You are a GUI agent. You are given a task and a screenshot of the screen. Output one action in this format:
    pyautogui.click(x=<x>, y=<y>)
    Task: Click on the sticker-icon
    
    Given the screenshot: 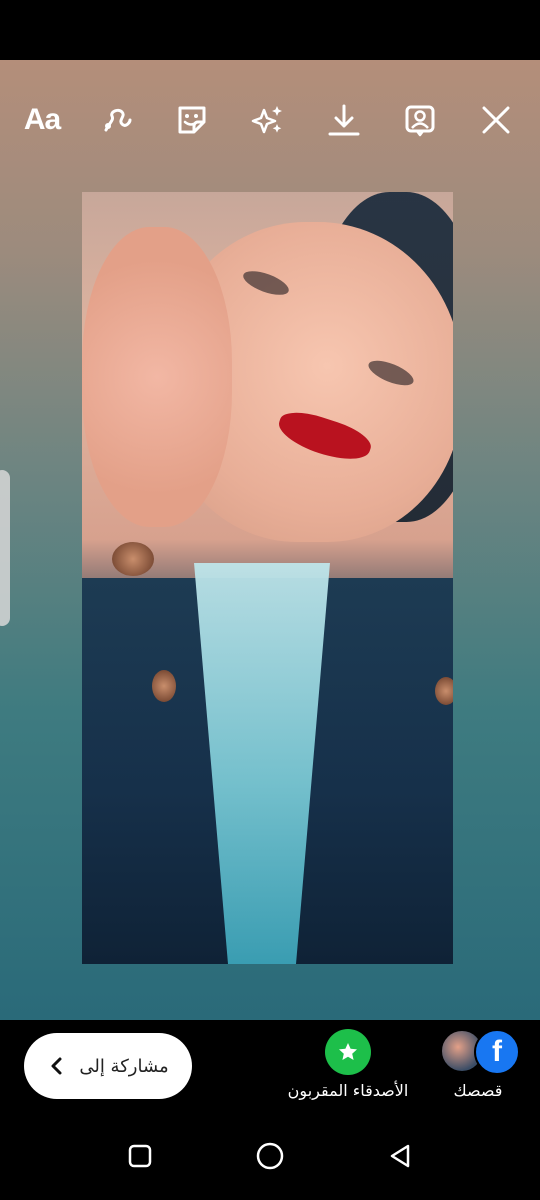 What is the action you would take?
    pyautogui.click(x=192, y=120)
    